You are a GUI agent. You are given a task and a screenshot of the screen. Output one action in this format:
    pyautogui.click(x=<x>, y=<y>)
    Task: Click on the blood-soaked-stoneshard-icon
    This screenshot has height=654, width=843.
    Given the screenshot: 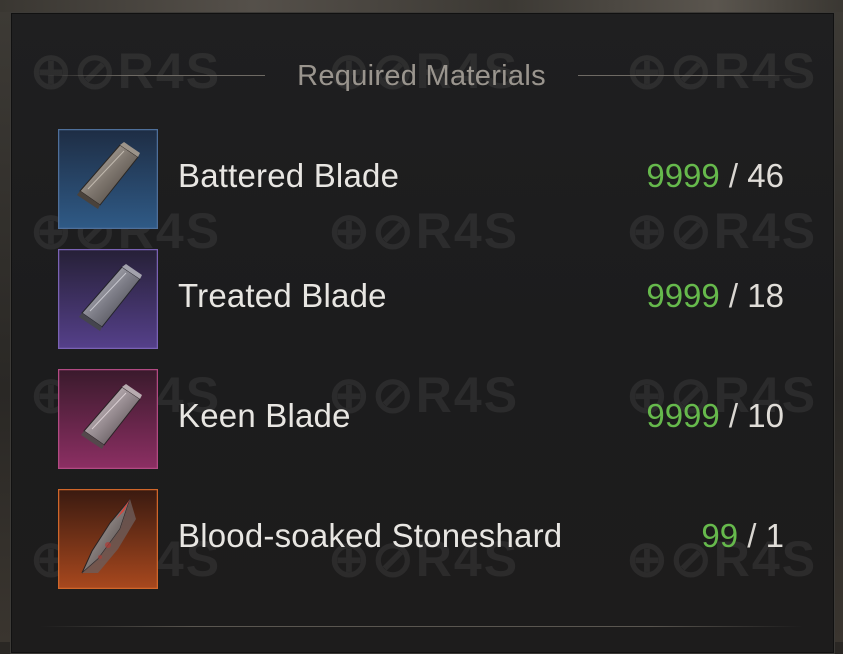 What is the action you would take?
    pyautogui.click(x=108, y=539)
    